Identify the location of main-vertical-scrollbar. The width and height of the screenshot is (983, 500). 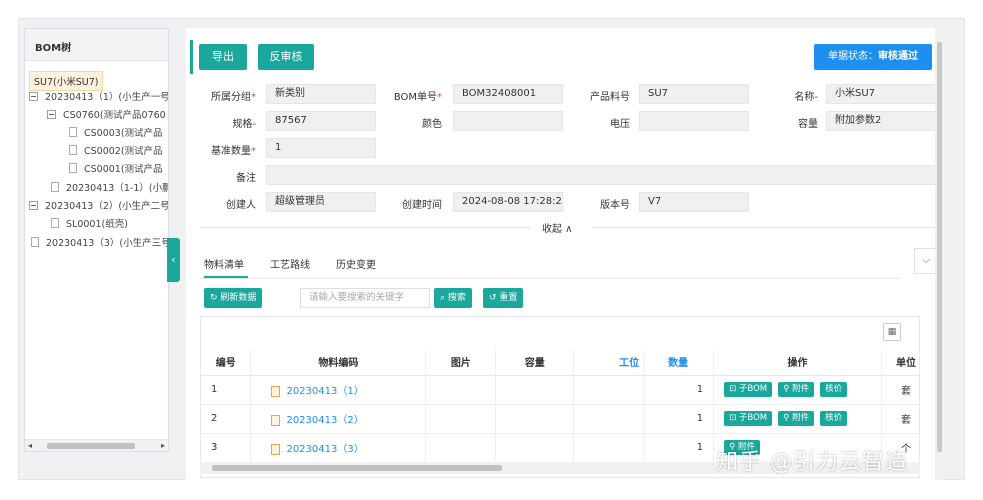
(939, 254).